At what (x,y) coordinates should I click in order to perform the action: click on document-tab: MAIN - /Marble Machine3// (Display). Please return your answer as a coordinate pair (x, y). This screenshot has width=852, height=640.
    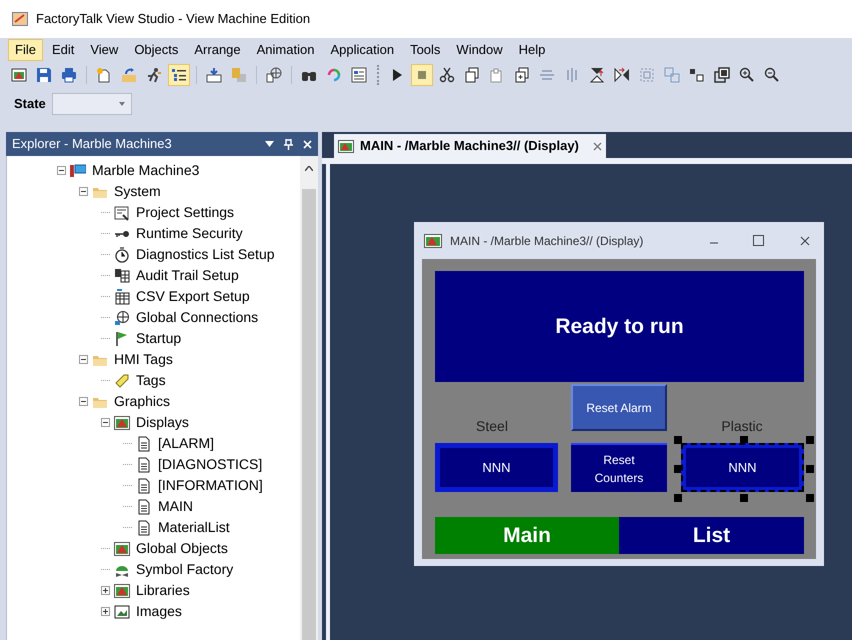
    Looking at the image, I should click on (470, 146).